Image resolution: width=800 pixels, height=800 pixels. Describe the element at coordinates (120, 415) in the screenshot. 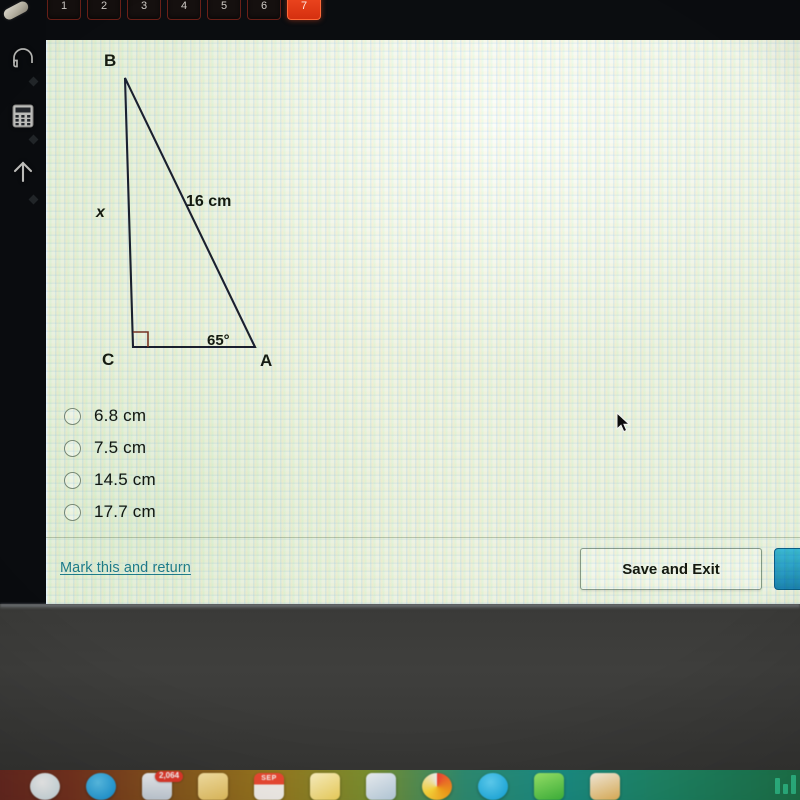

I see `answer-choice-1-label: 6.8 cm` at that location.